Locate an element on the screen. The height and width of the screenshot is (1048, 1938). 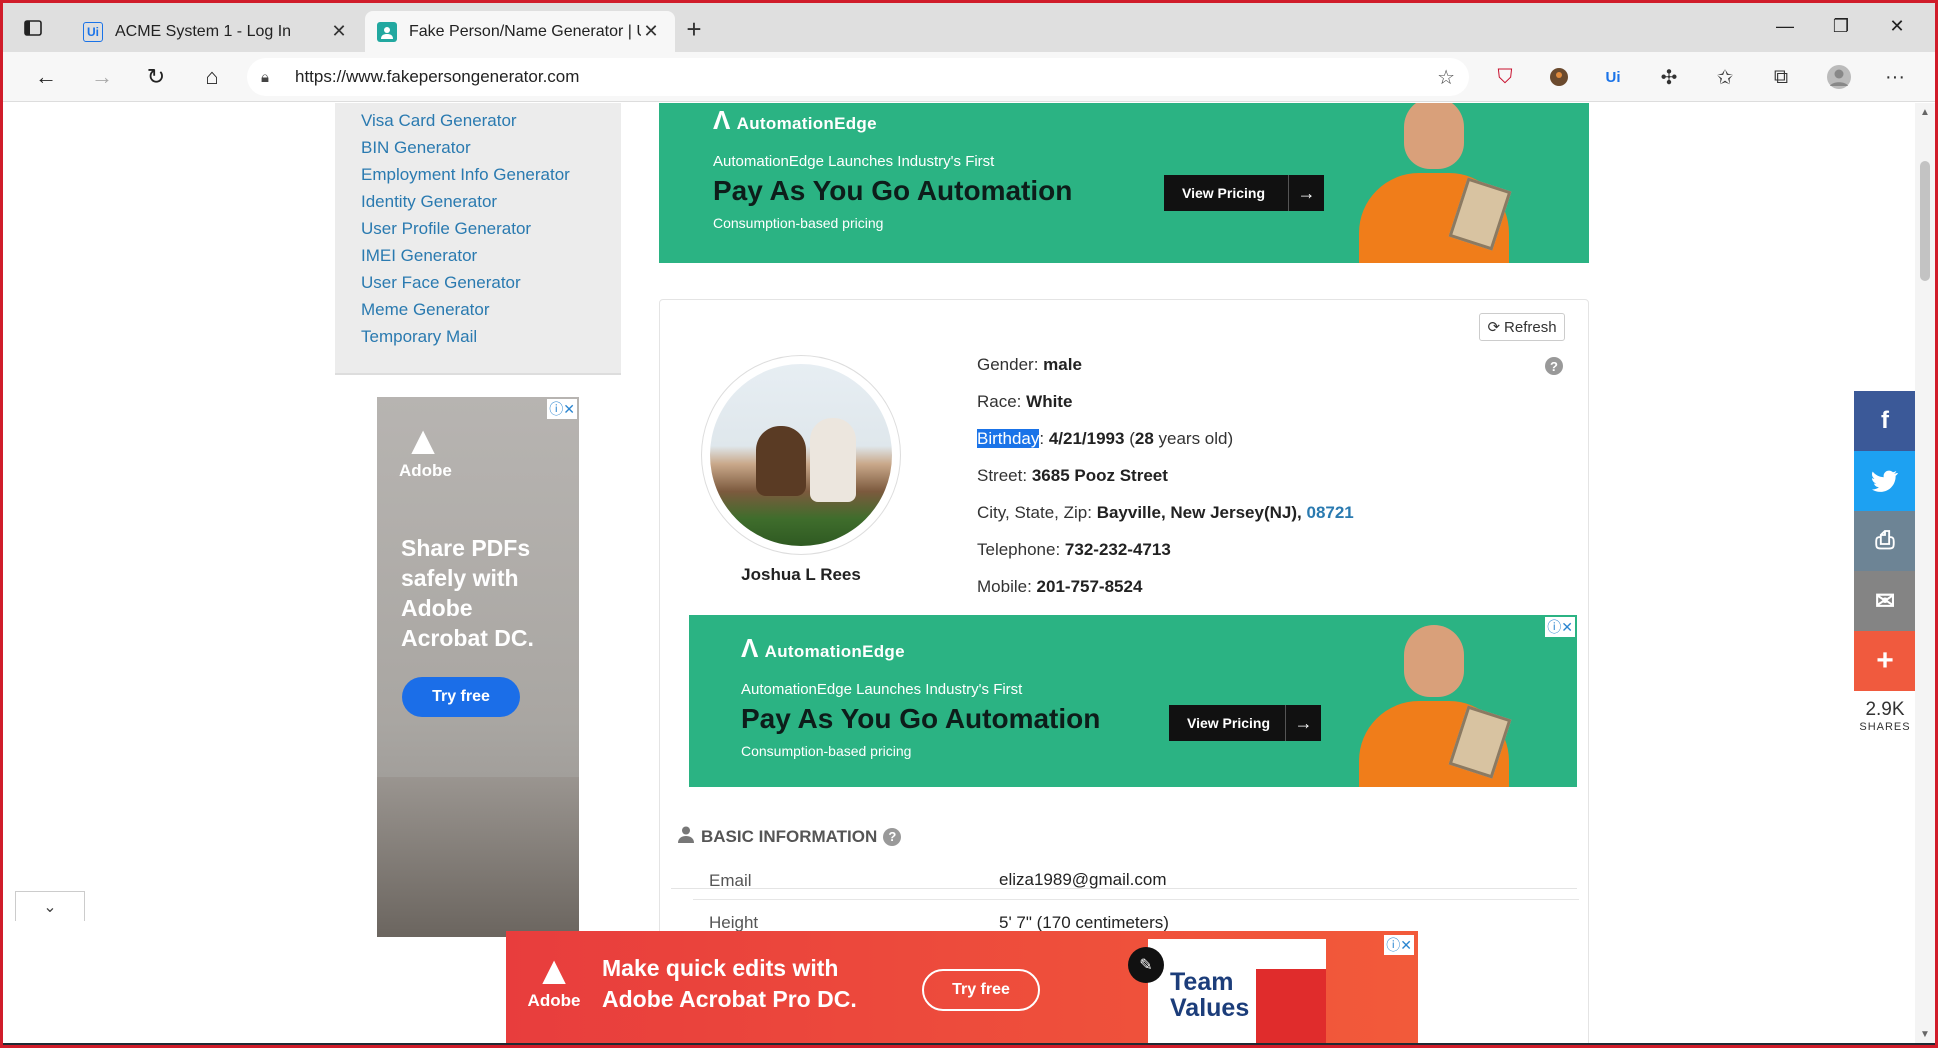
email-value: eliza1989@gmail.com is located at coordinates (1083, 879).